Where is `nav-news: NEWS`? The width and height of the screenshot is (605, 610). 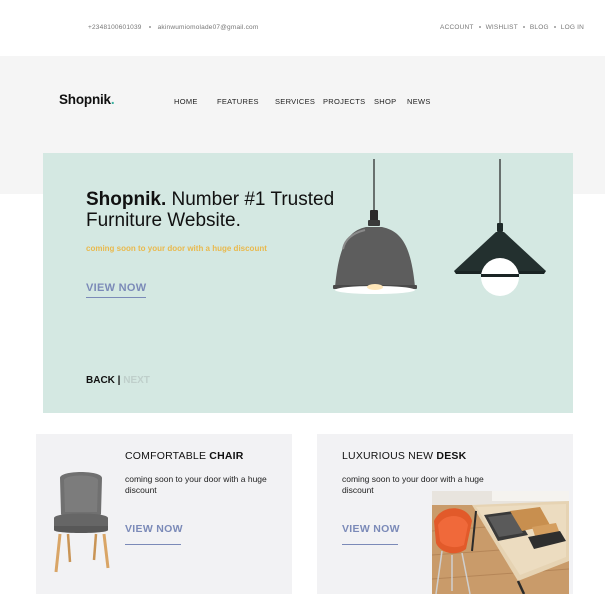 nav-news: NEWS is located at coordinates (419, 101).